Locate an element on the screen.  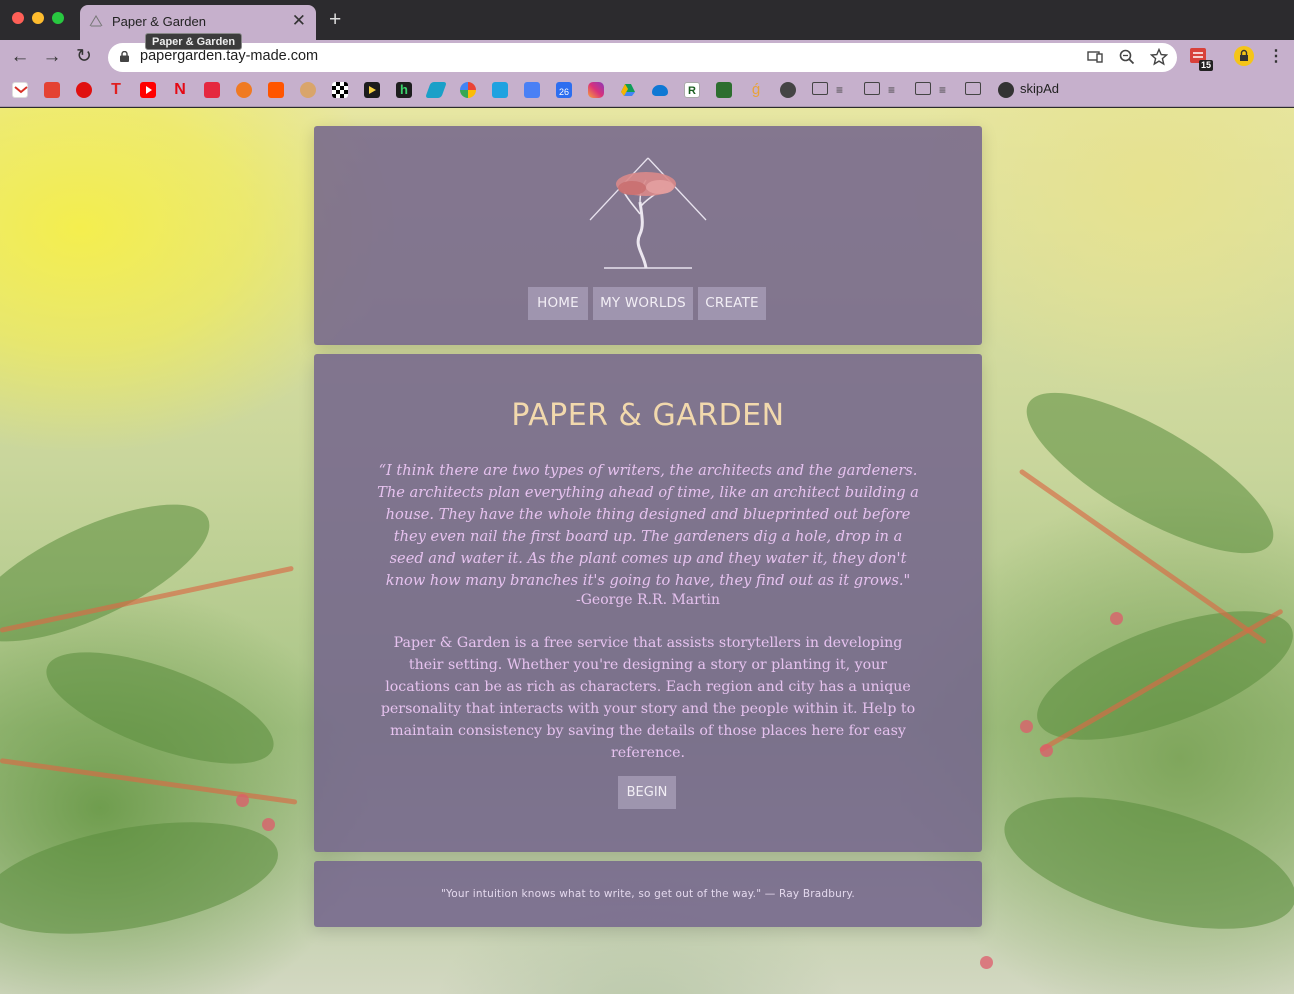
youtube-icon is located at coordinates (148, 90).